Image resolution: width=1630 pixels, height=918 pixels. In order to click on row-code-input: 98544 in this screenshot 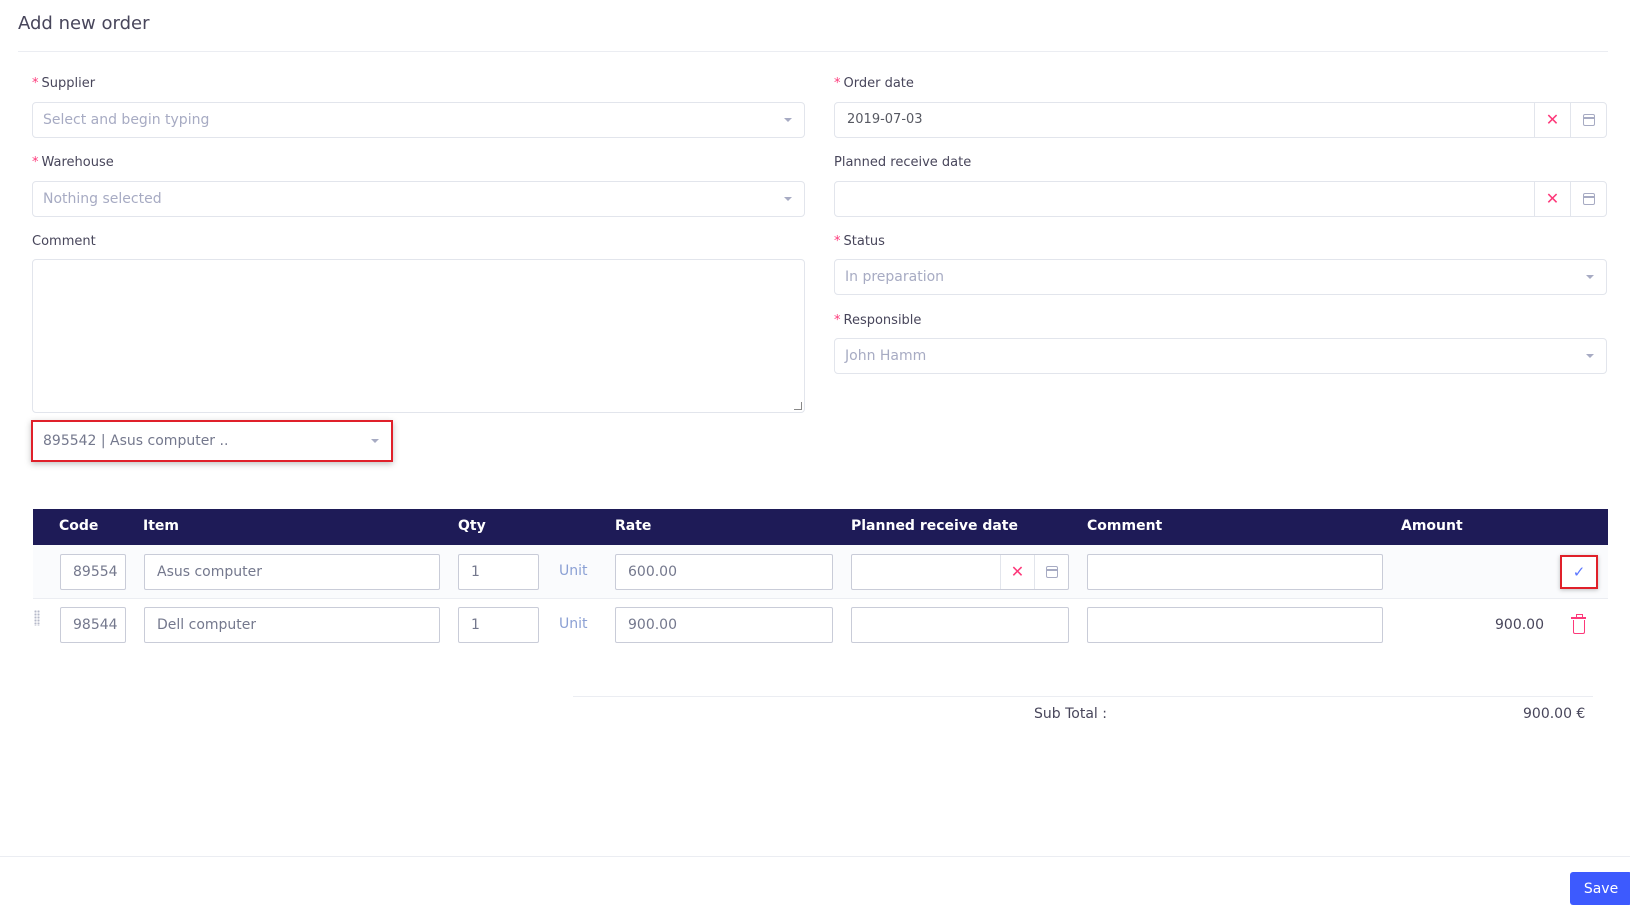, I will do `click(93, 625)`.